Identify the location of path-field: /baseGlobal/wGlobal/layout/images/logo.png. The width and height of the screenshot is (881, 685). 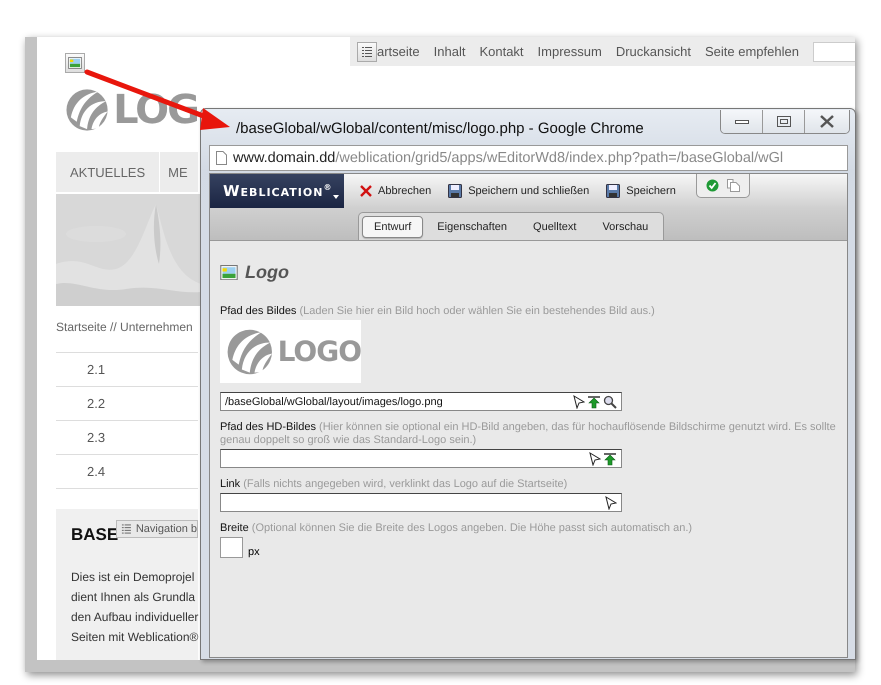
(421, 401).